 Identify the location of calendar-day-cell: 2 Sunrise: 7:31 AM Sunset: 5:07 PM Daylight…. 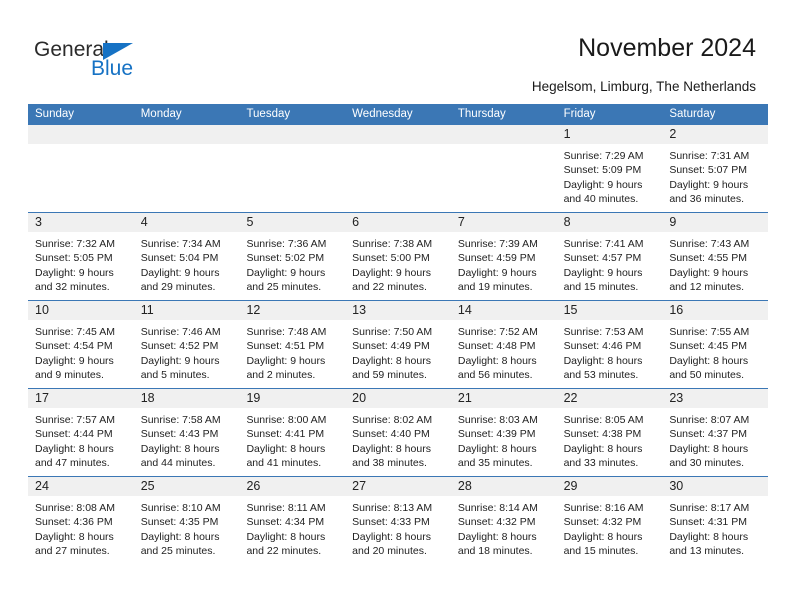
(715, 168).